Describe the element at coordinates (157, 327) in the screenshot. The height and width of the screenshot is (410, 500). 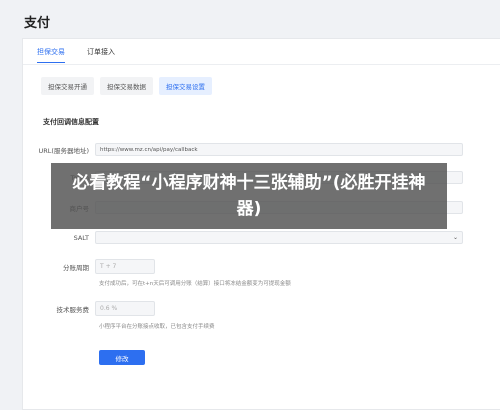
I see `fee-hint: 小程序平台在分账接点收取，已包含支付手续费` at that location.